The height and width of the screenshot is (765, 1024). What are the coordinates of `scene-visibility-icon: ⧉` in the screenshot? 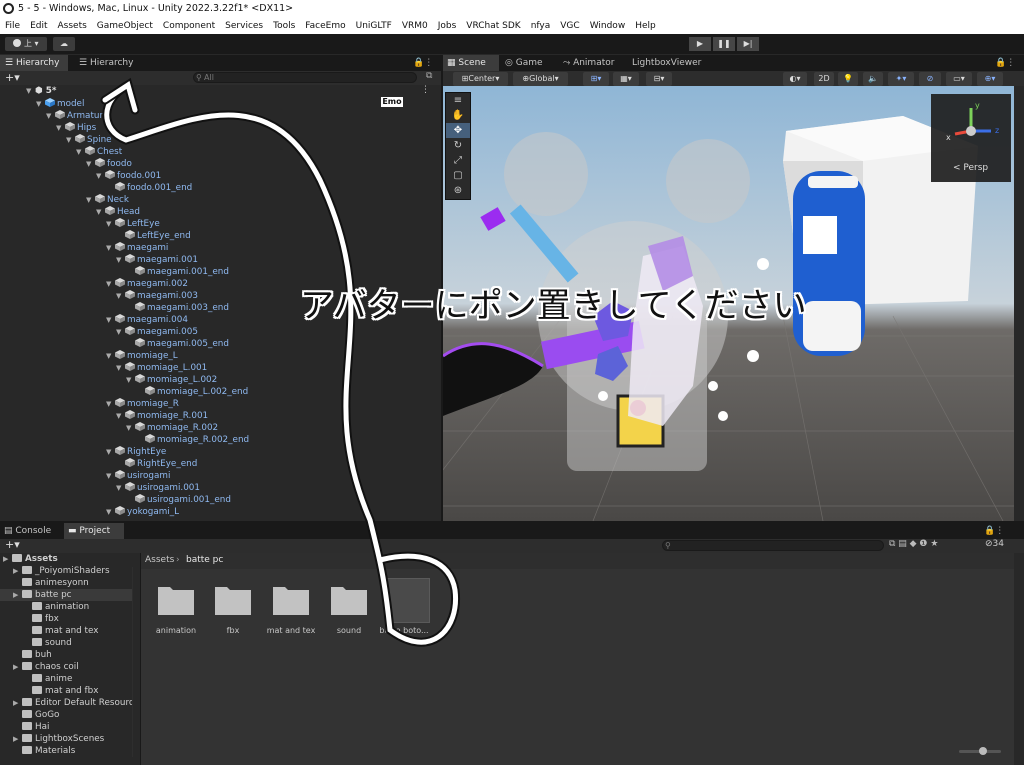 It's located at (429, 76).